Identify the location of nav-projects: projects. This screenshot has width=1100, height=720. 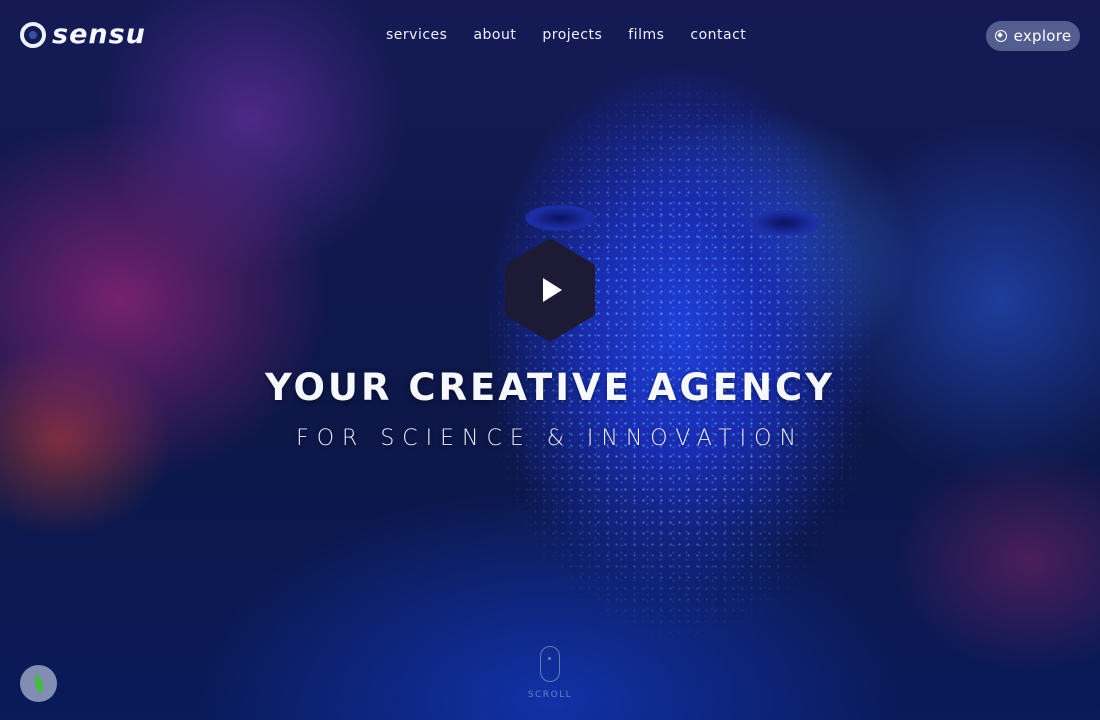
(572, 35).